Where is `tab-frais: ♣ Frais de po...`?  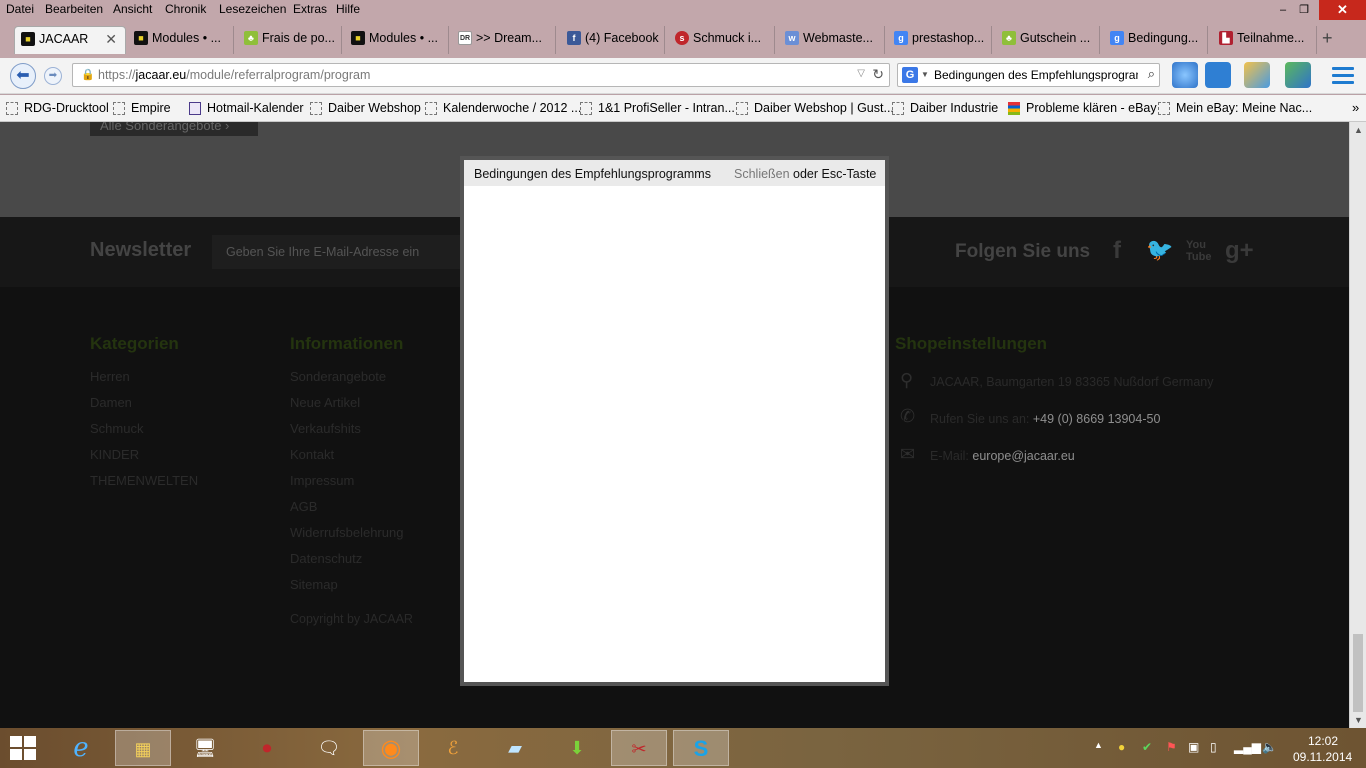
tab-frais: ♣ Frais de po... is located at coordinates (290, 40).